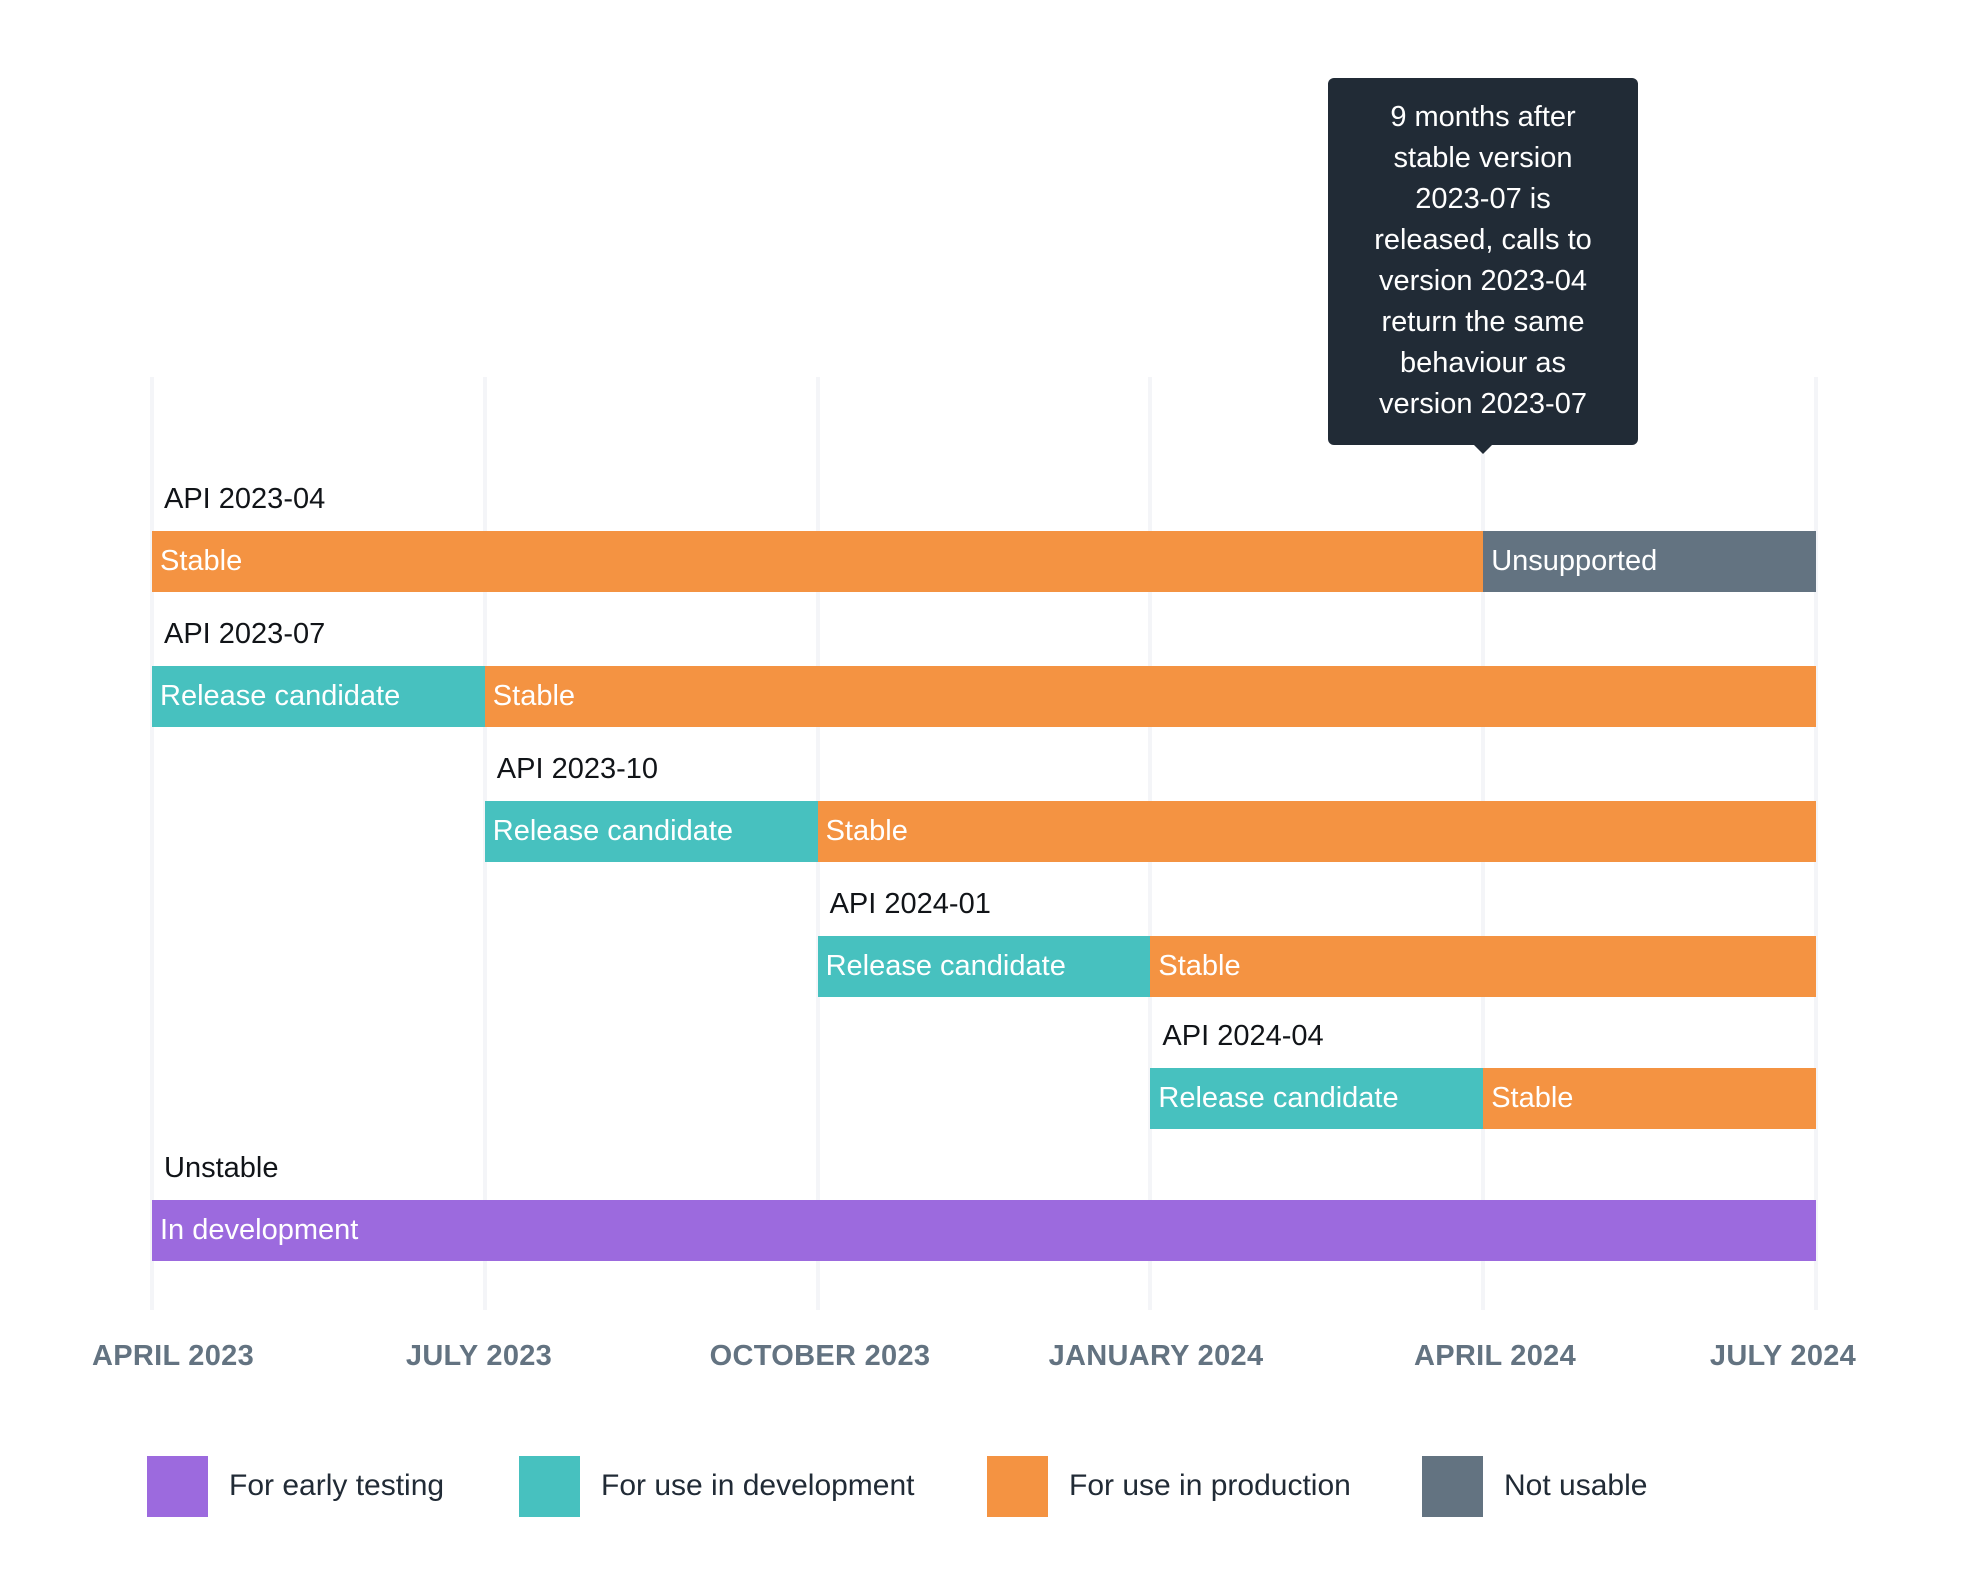 The width and height of the screenshot is (1966, 1574). What do you see at coordinates (577, 769) in the screenshot?
I see `row-label: API 2023-10` at bounding box center [577, 769].